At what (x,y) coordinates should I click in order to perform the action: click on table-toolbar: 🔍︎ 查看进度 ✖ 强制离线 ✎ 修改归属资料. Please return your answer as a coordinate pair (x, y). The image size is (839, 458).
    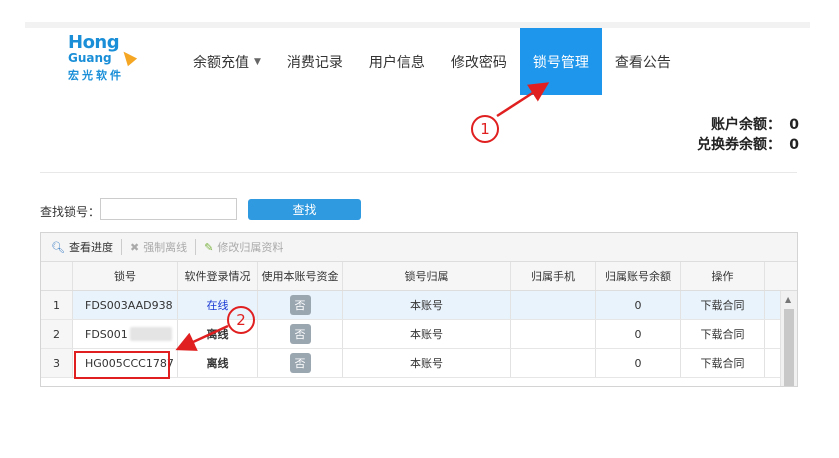
    Looking at the image, I should click on (419, 247).